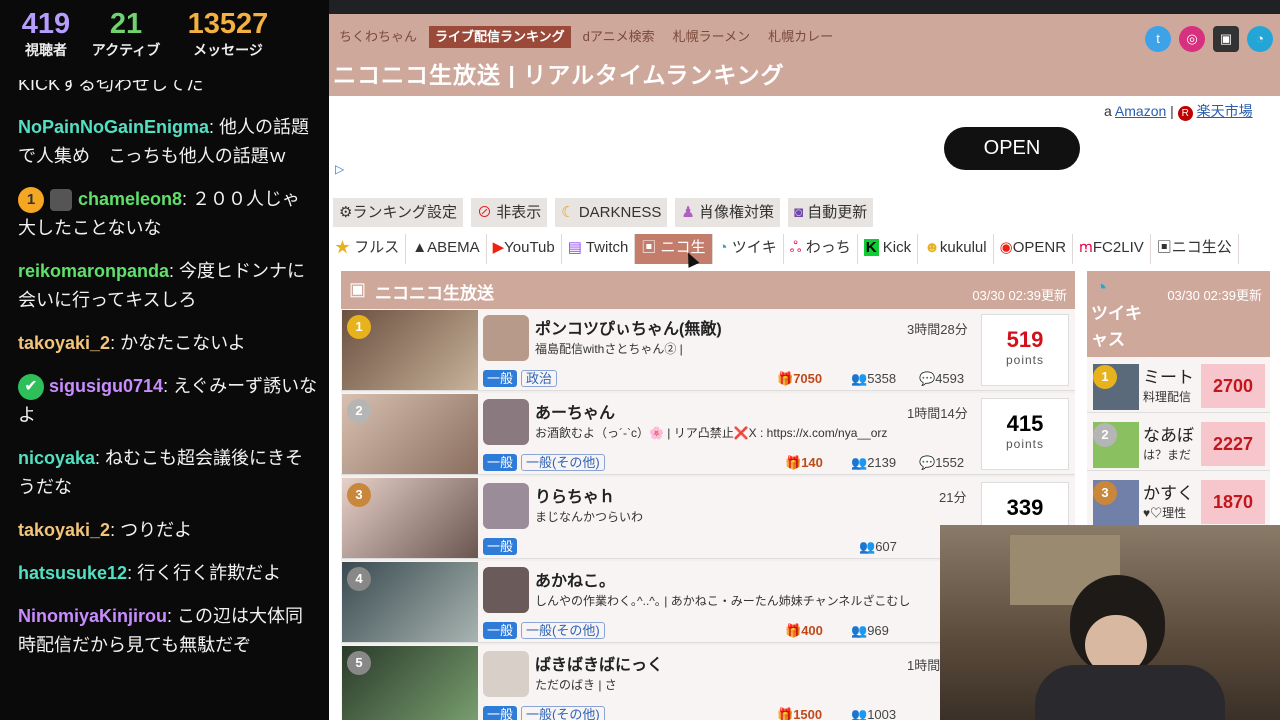 This screenshot has width=1280, height=720. Describe the element at coordinates (358, 289) in the screenshot. I see `niconico-header-icon: ▣` at that location.